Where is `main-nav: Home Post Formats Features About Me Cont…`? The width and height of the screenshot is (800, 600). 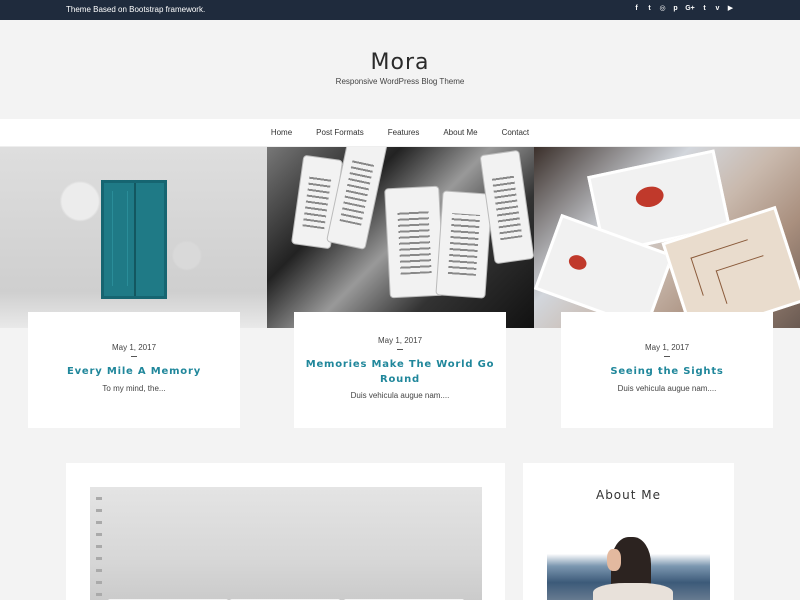 main-nav: Home Post Formats Features About Me Cont… is located at coordinates (400, 133).